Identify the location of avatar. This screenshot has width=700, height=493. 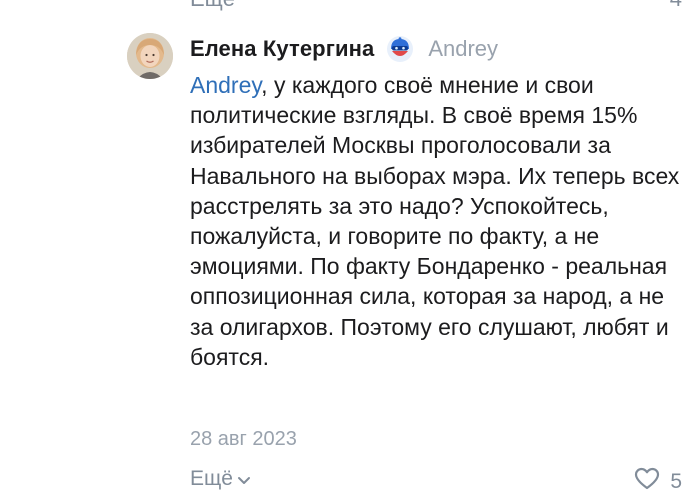
(150, 56).